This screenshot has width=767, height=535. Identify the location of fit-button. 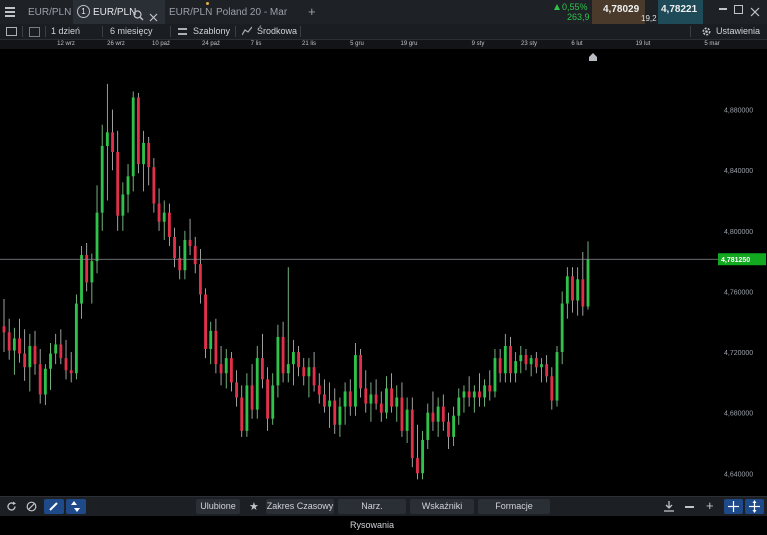
(754, 506).